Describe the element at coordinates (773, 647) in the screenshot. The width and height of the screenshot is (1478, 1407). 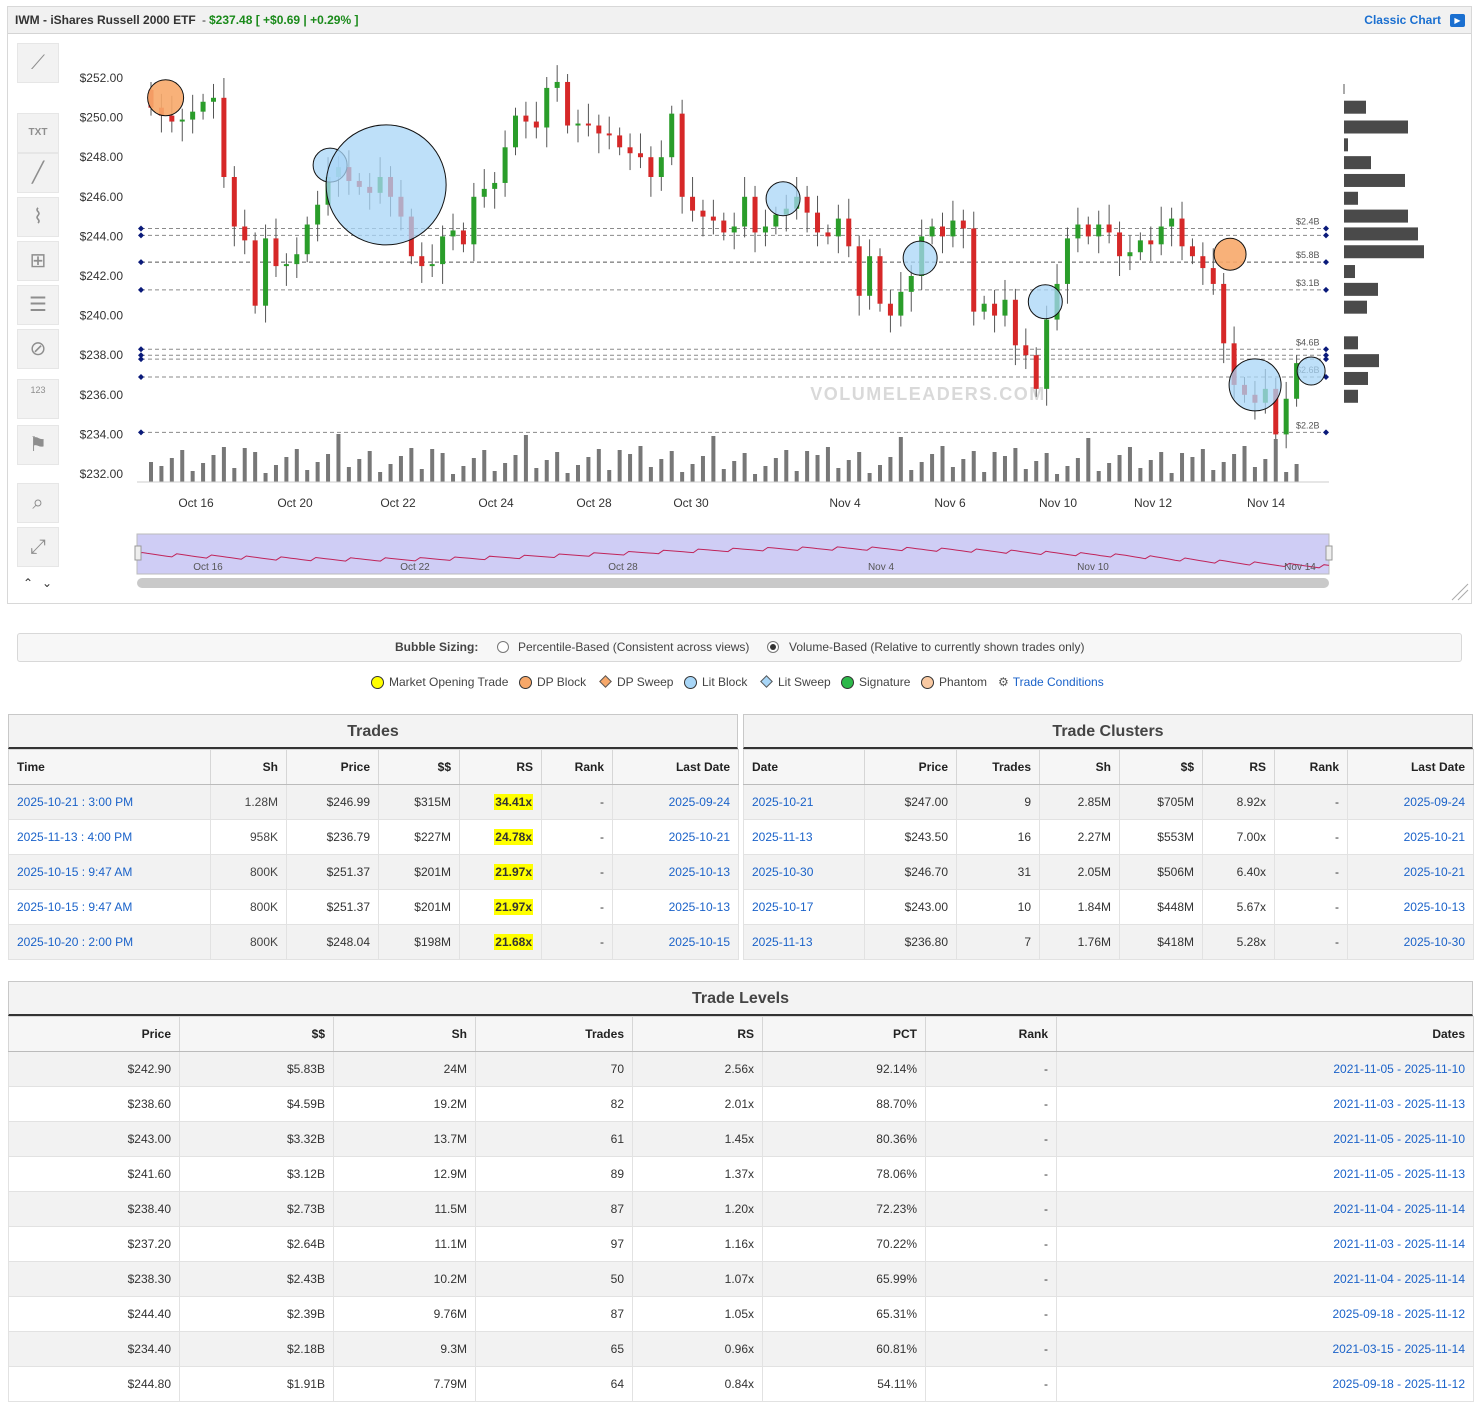
I see `volume-radio` at that location.